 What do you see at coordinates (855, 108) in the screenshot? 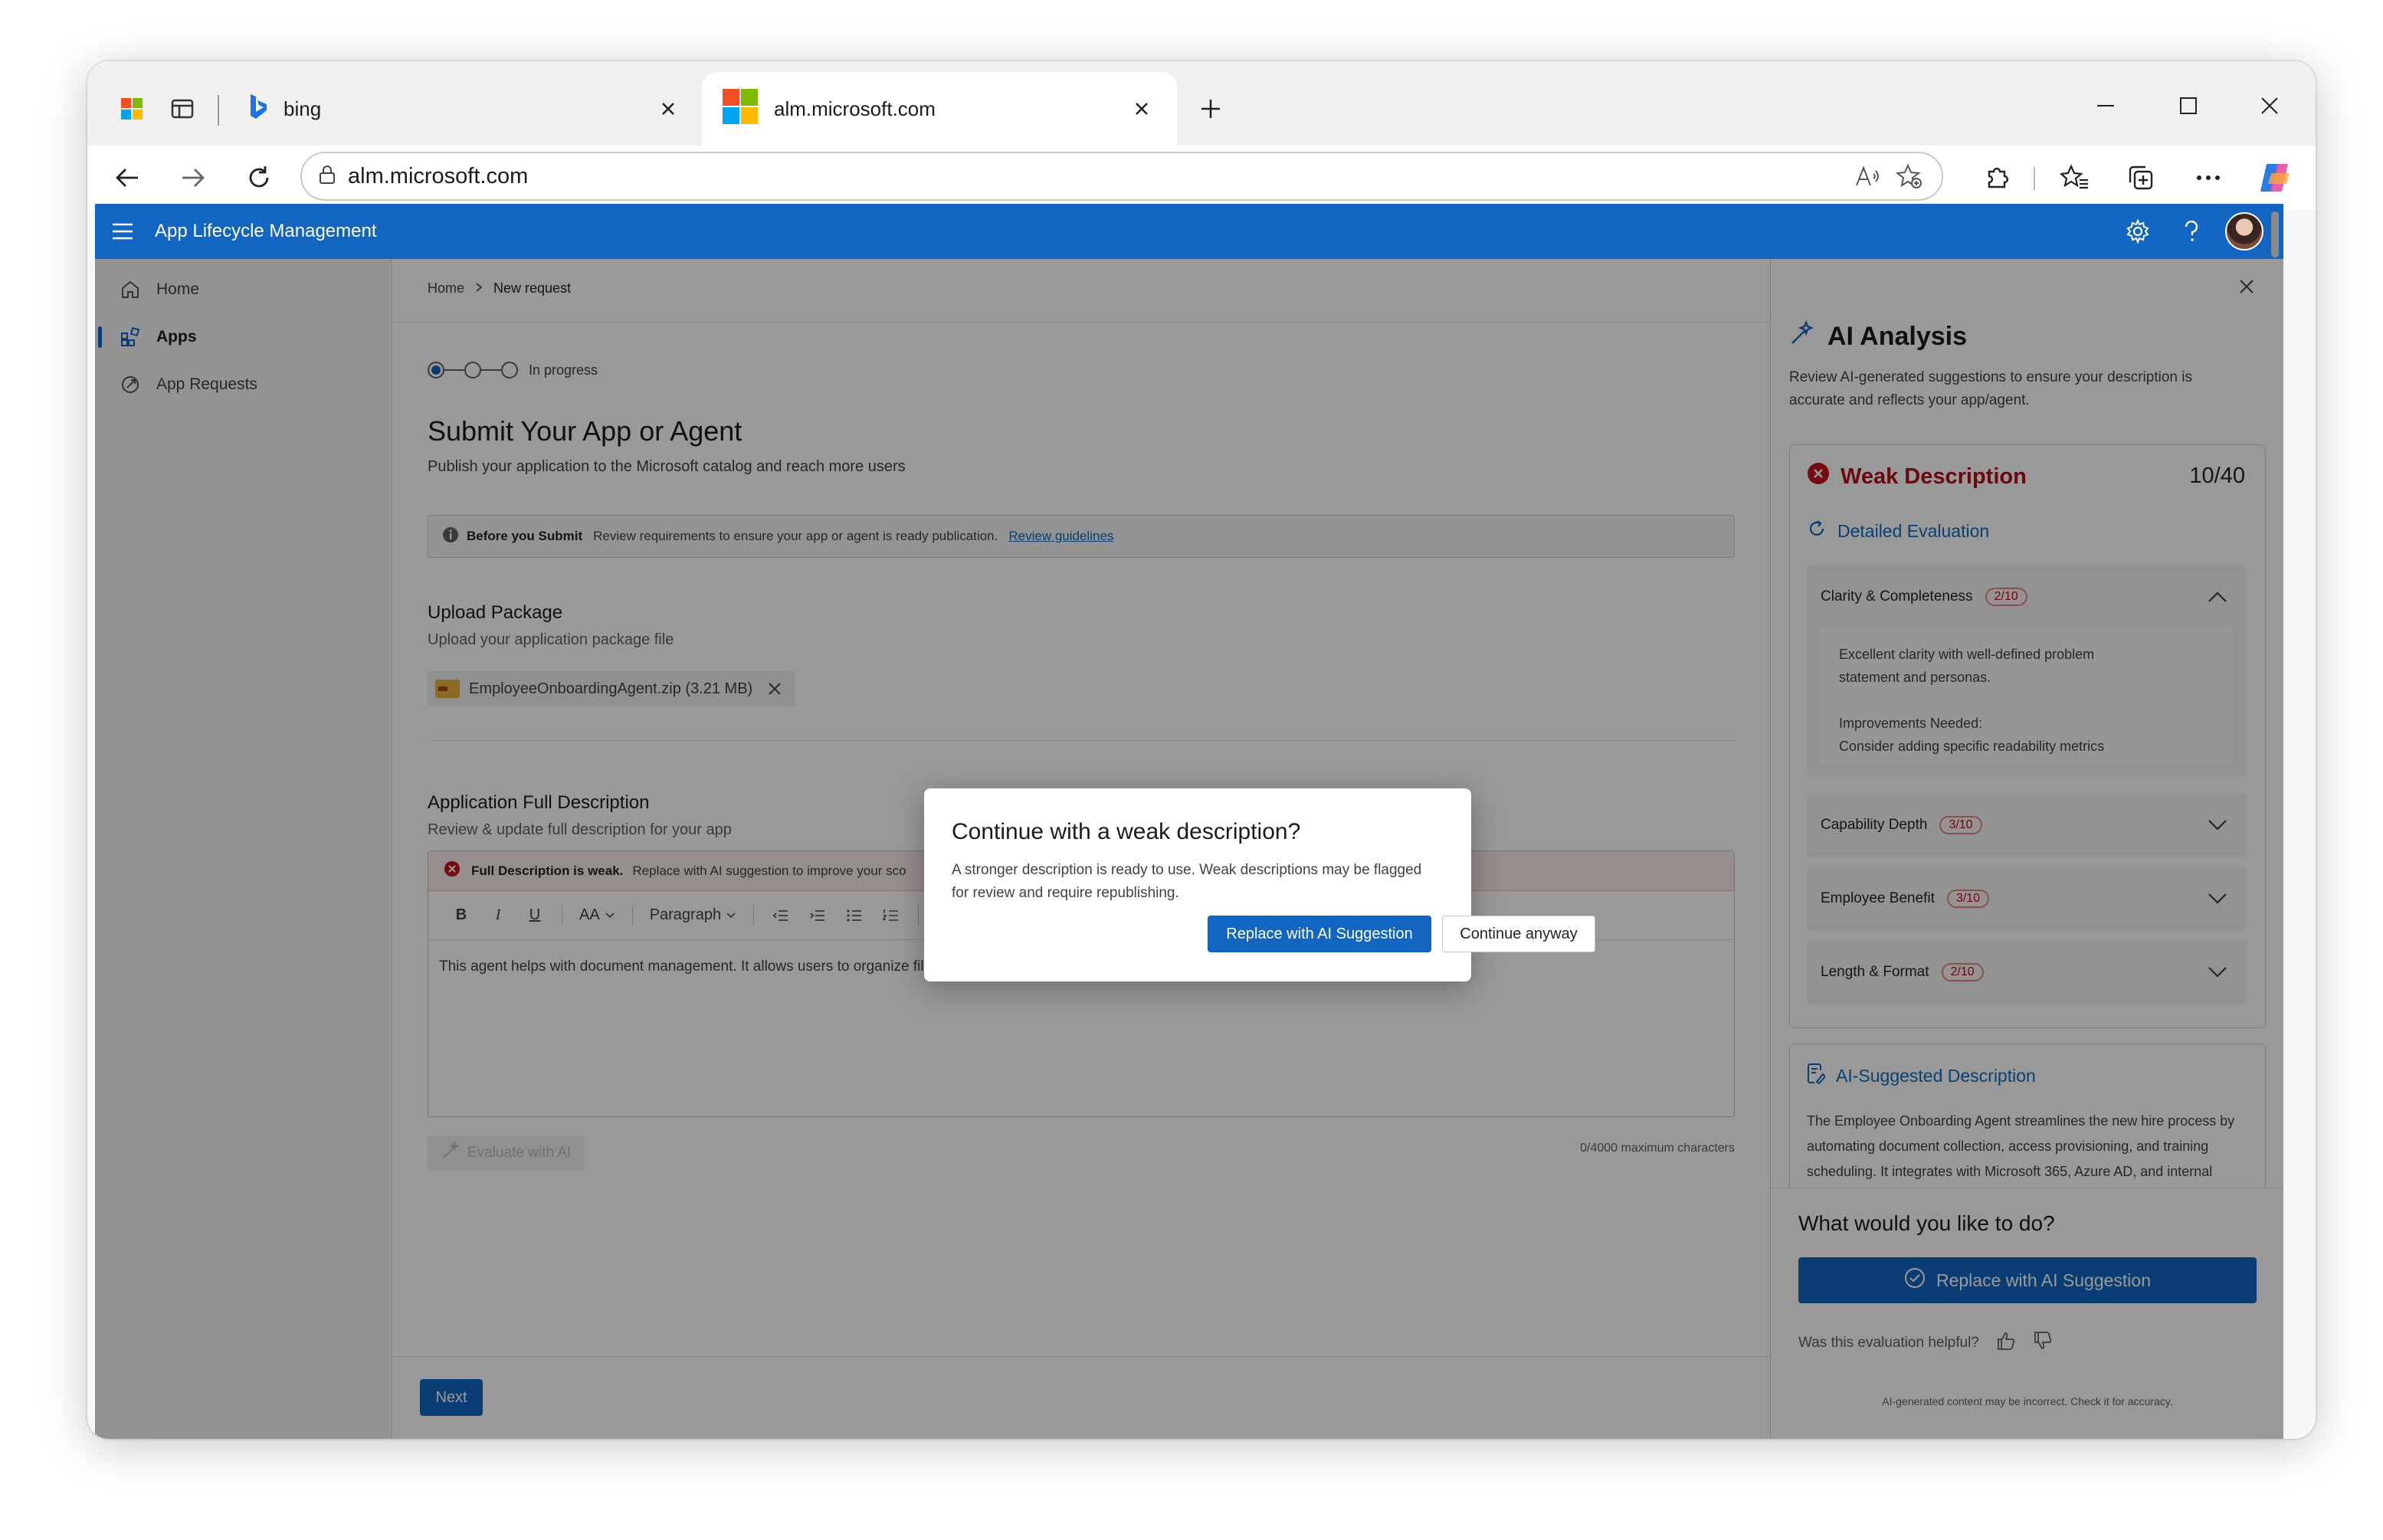
I see `tab-label: alm.microsoft.com` at bounding box center [855, 108].